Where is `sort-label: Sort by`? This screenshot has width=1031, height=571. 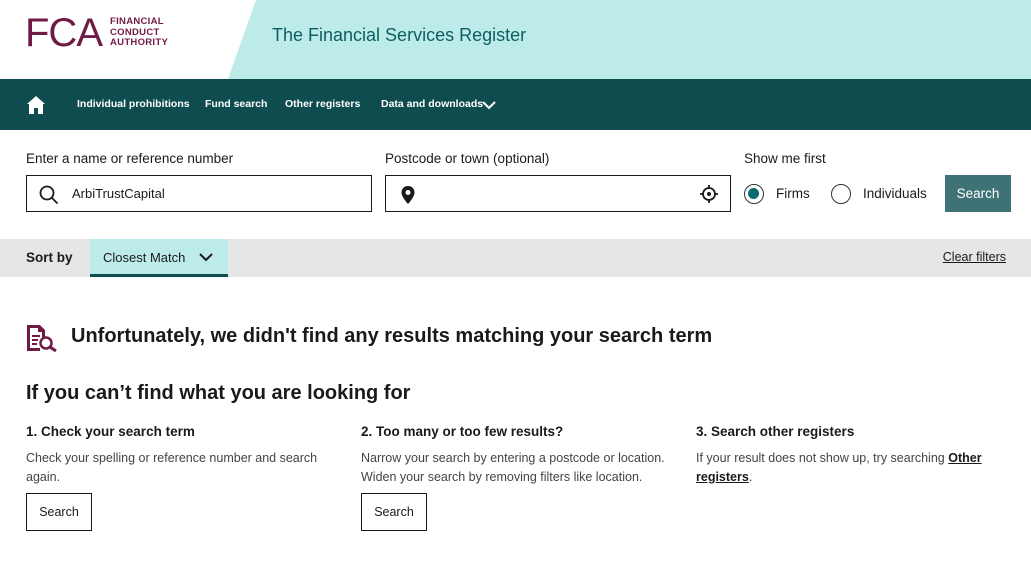
sort-label: Sort by is located at coordinates (49, 257).